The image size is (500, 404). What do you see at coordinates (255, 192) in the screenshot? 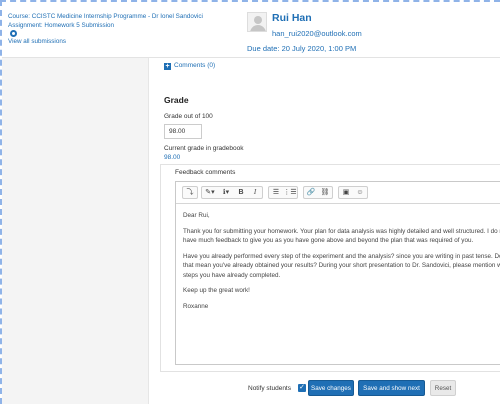
I see `italic-icon: I` at bounding box center [255, 192].